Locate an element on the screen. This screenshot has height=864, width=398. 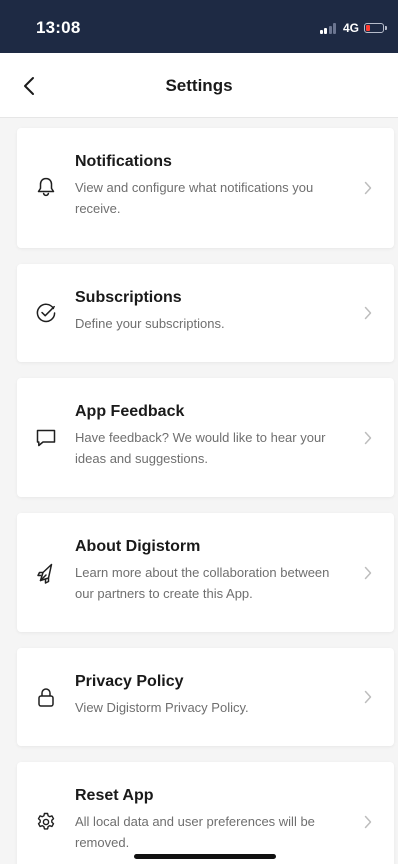
battery-icon is located at coordinates (375, 28).